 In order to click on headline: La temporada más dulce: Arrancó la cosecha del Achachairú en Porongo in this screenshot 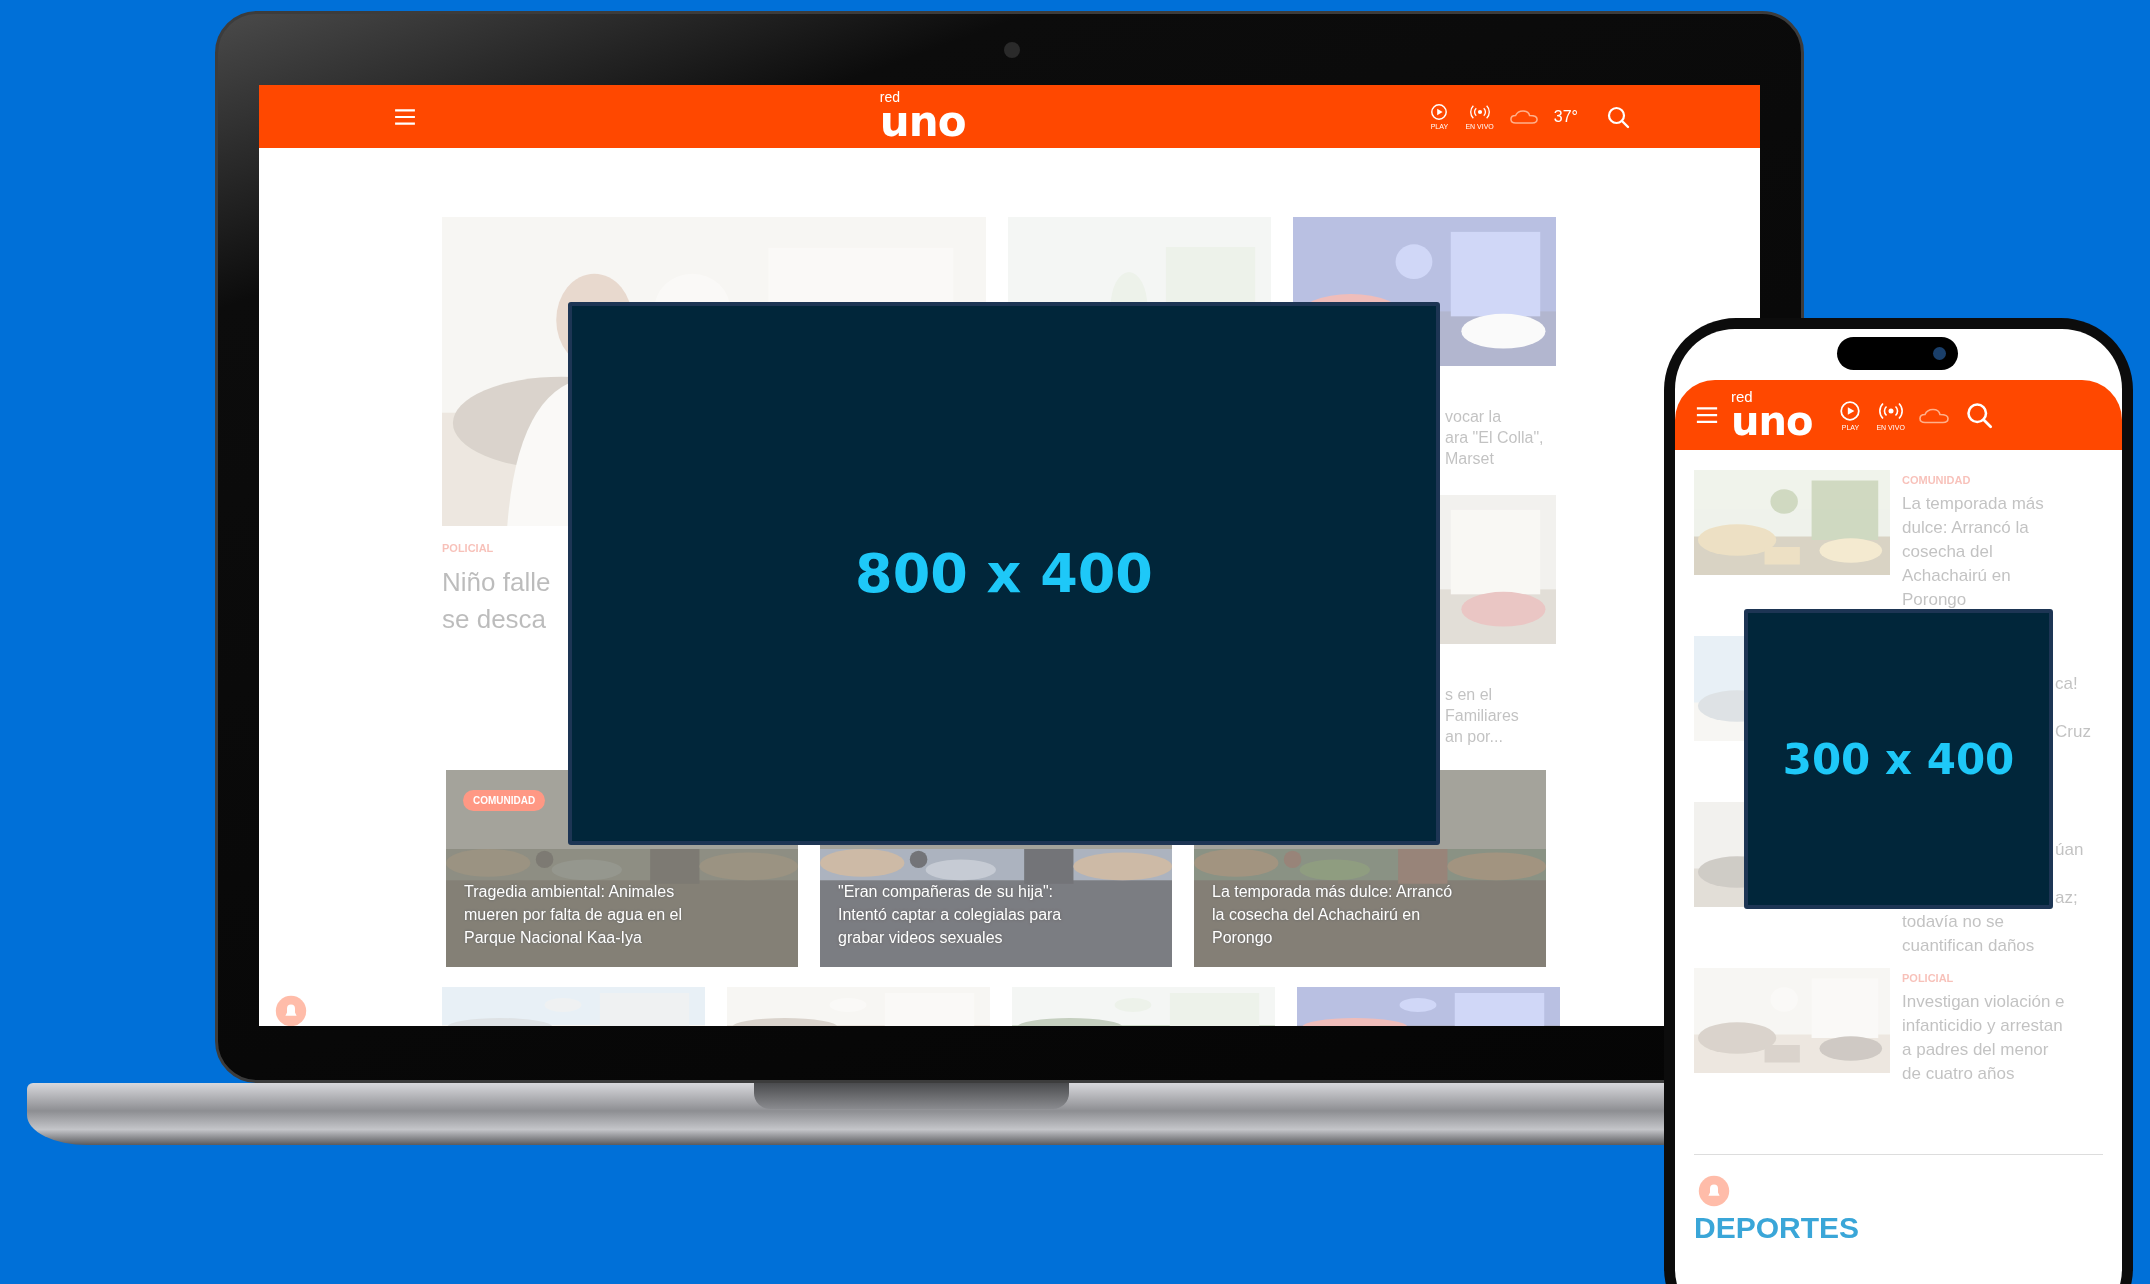, I will do `click(1332, 915)`.